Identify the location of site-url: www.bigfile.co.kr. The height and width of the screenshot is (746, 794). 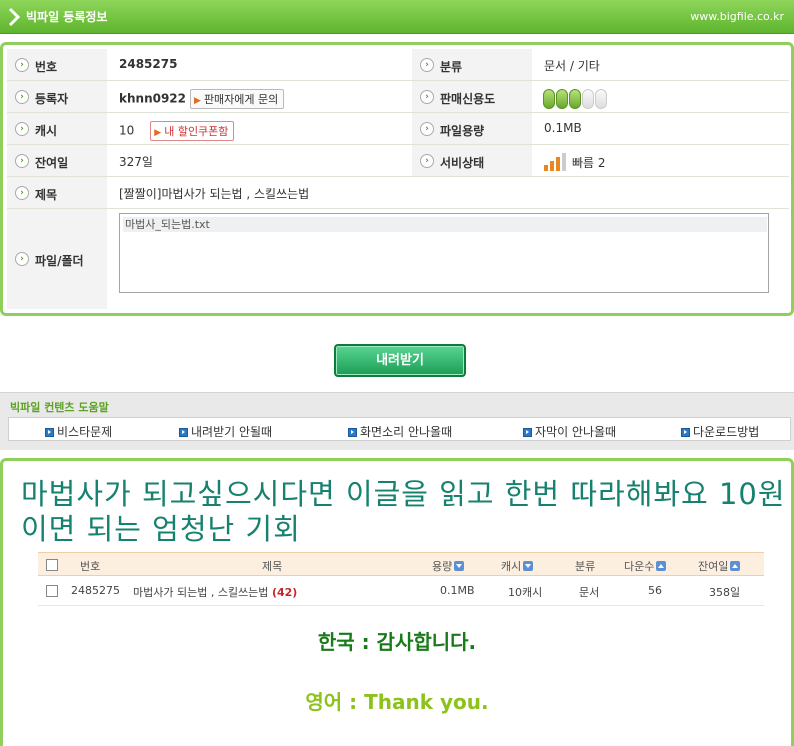
(737, 16).